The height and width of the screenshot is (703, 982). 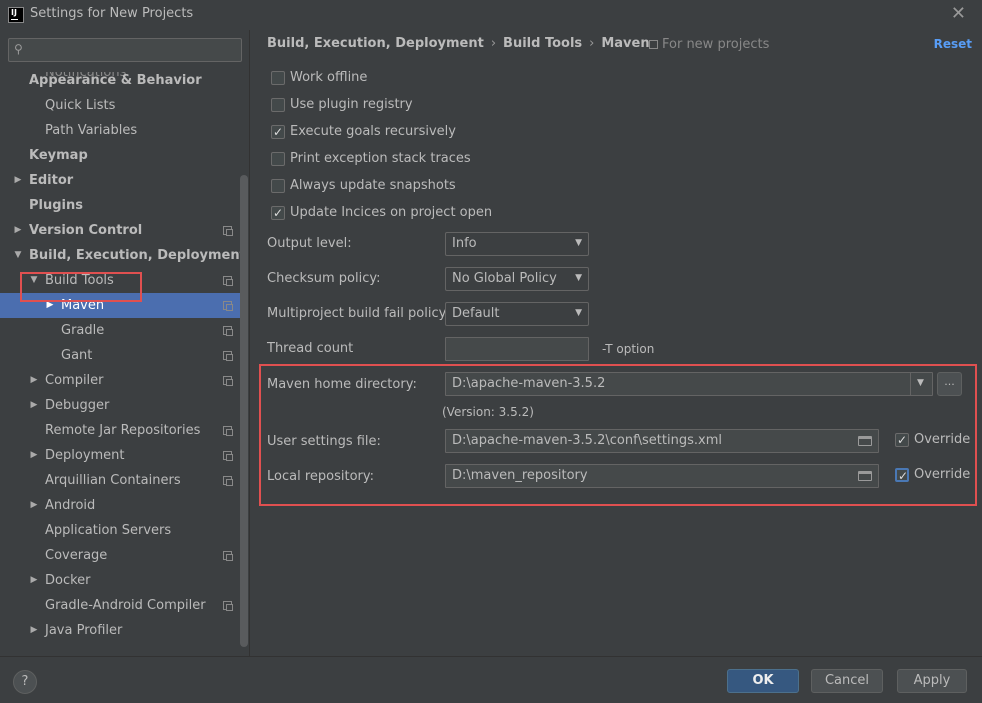 I want to click on sidebar-item-editor: ▶ Editor, so click(x=120, y=180).